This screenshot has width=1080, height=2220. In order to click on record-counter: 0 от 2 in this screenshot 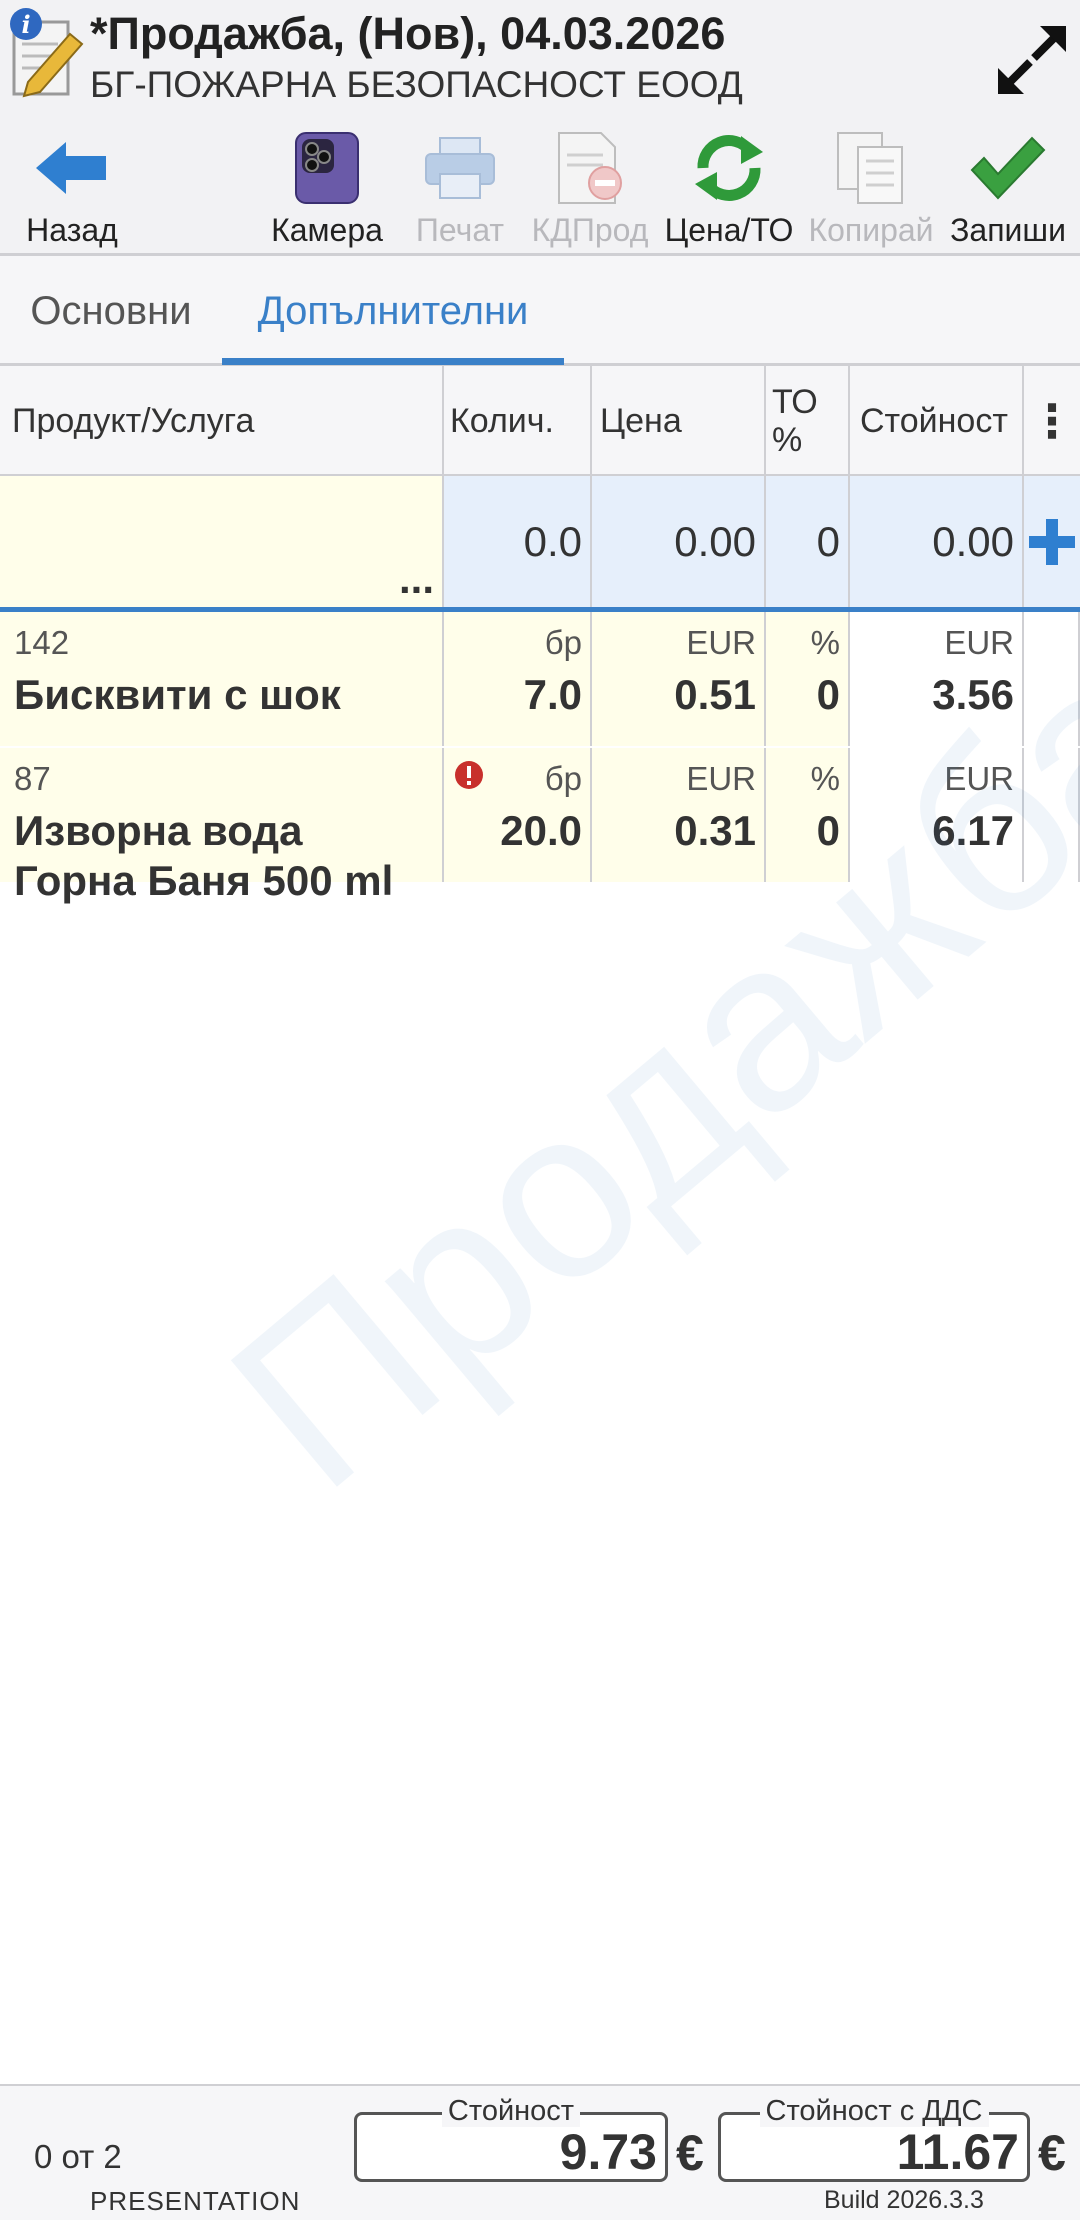, I will do `click(78, 2156)`.